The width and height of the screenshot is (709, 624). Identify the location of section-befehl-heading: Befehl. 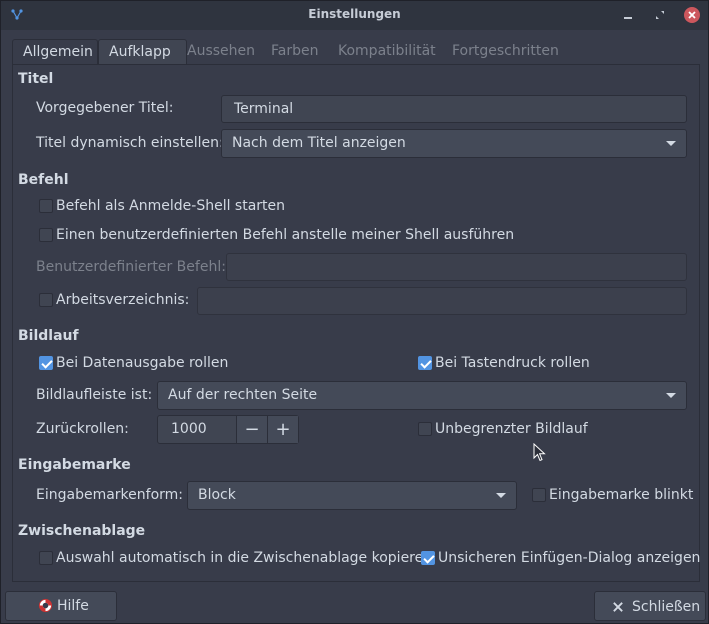
(43, 180).